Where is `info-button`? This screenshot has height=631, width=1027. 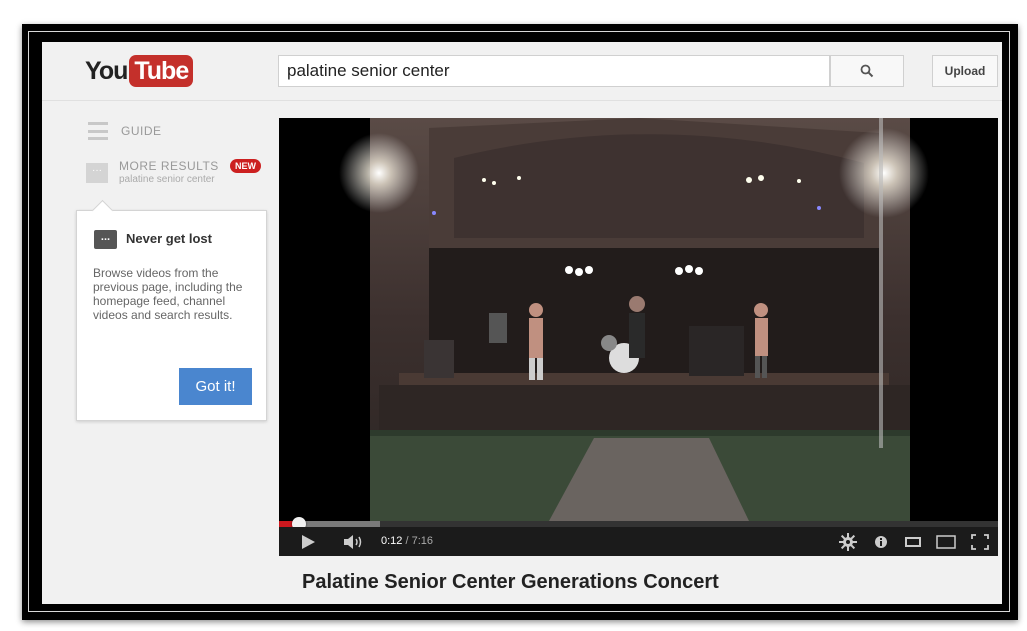 info-button is located at coordinates (881, 541).